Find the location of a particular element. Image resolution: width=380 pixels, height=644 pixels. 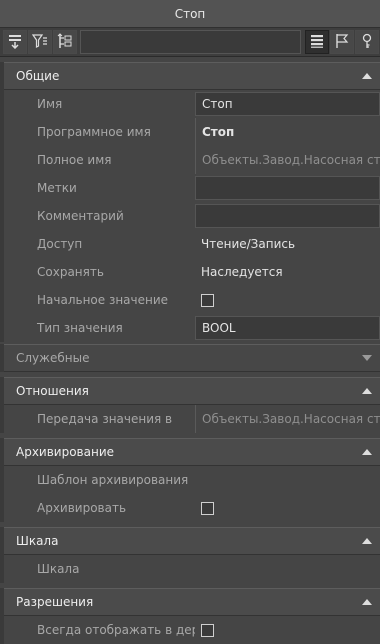

section-title: Общие is located at coordinates (38, 76).